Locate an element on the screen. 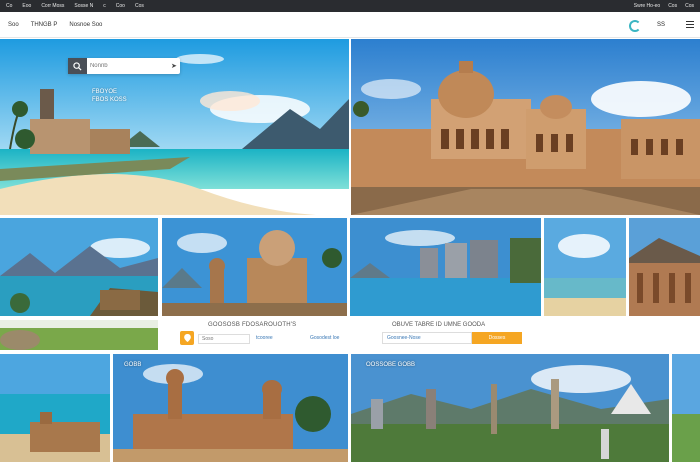 This screenshot has height=470, width=700. destination-field: Soso is located at coordinates (224, 339).